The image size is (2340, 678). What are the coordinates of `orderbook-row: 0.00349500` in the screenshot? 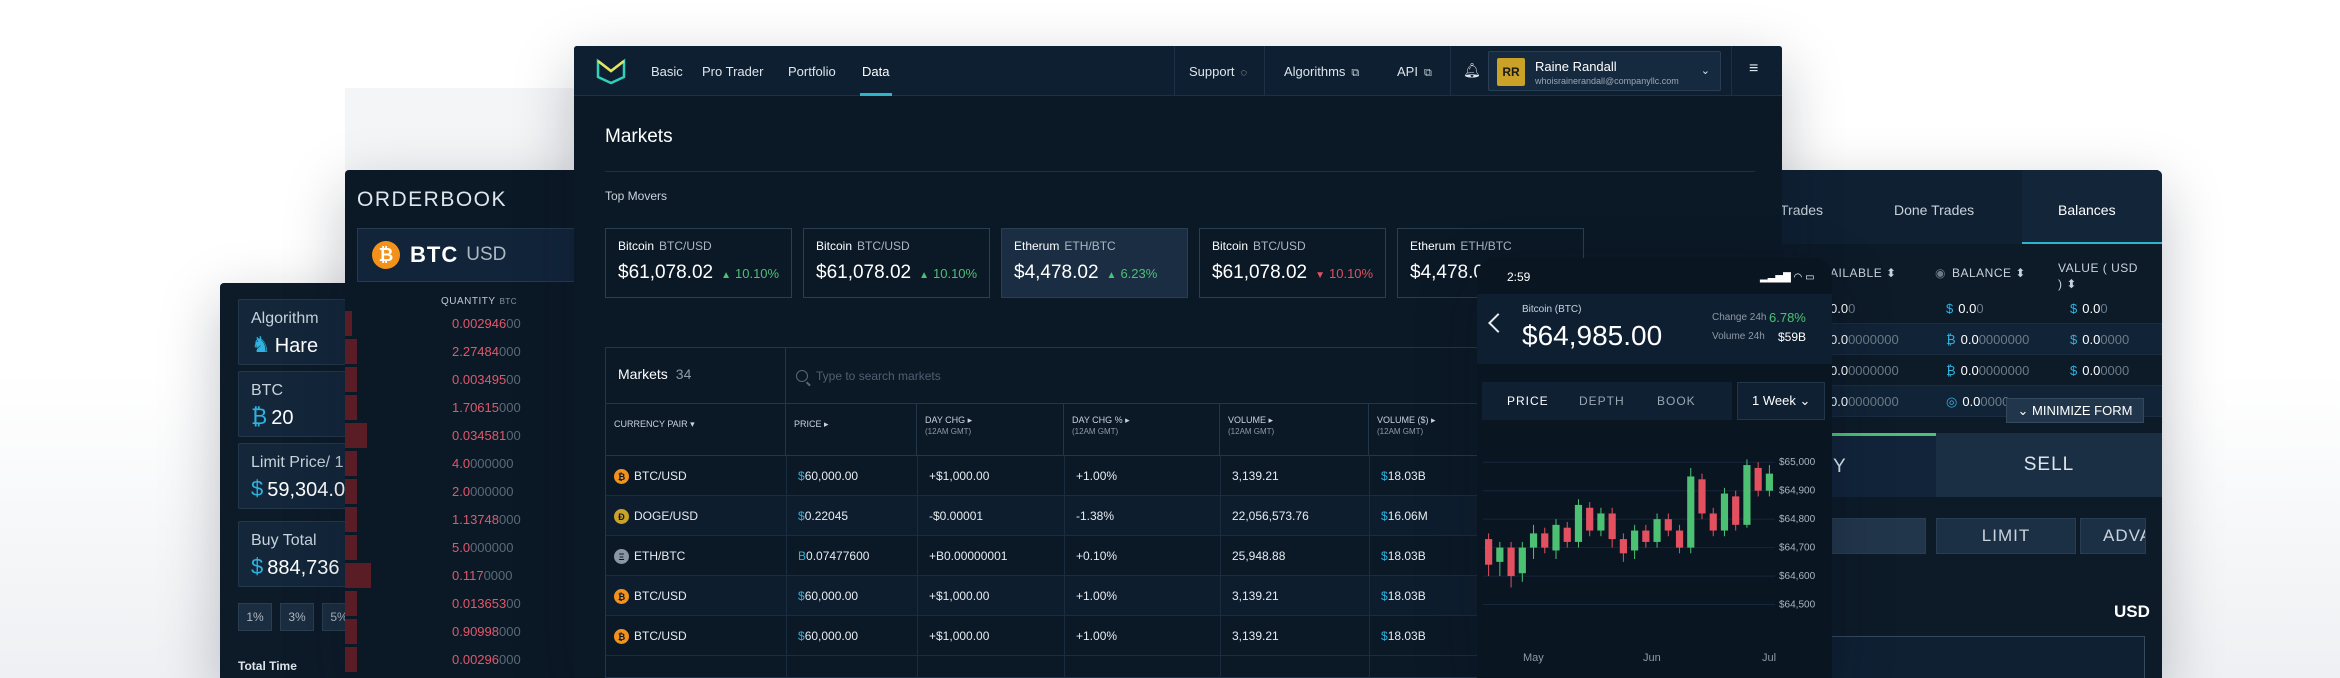 It's located at (465, 379).